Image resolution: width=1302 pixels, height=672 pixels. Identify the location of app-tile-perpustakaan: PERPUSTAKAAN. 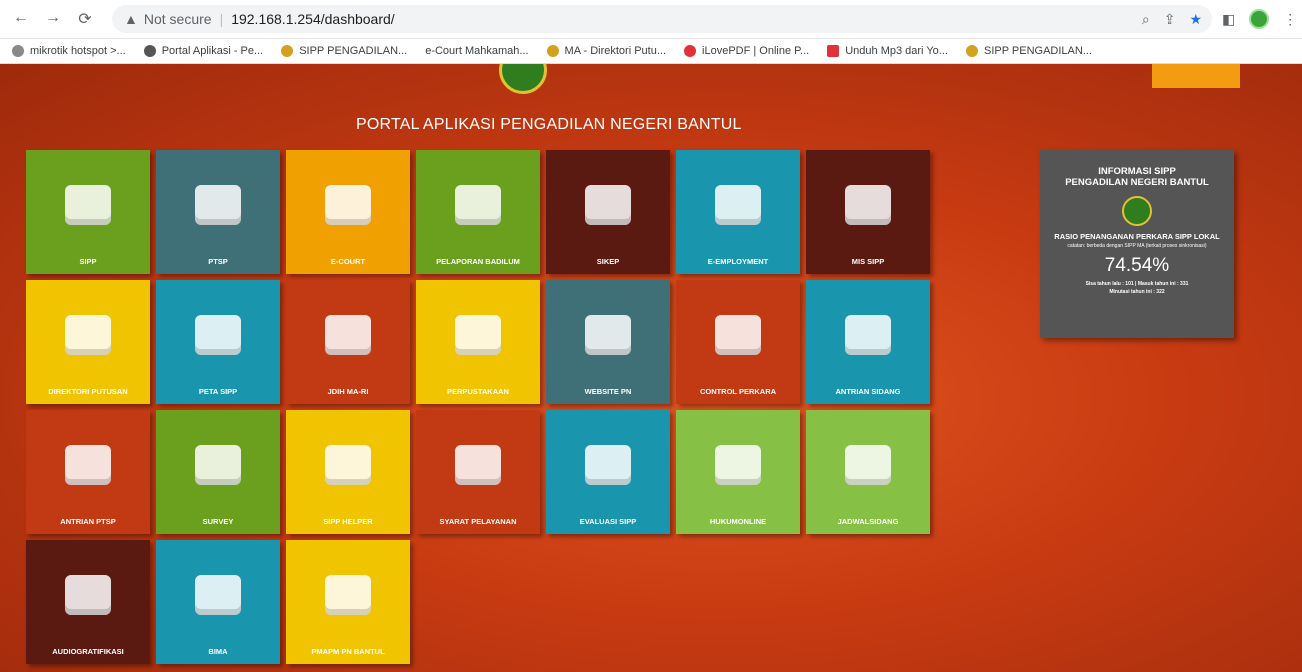
(478, 342).